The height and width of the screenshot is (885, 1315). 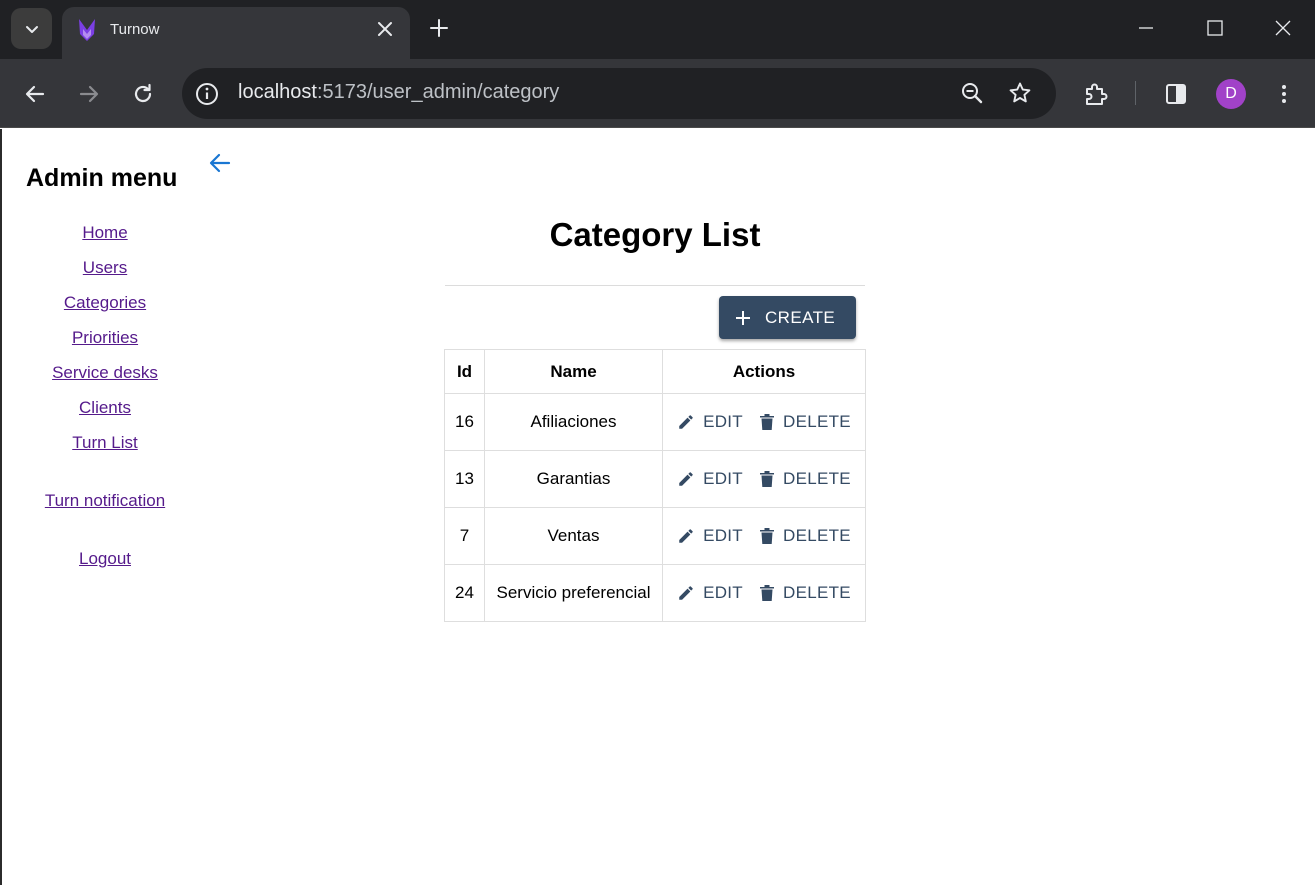 I want to click on puzzle-icon, so click(x=1097, y=94).